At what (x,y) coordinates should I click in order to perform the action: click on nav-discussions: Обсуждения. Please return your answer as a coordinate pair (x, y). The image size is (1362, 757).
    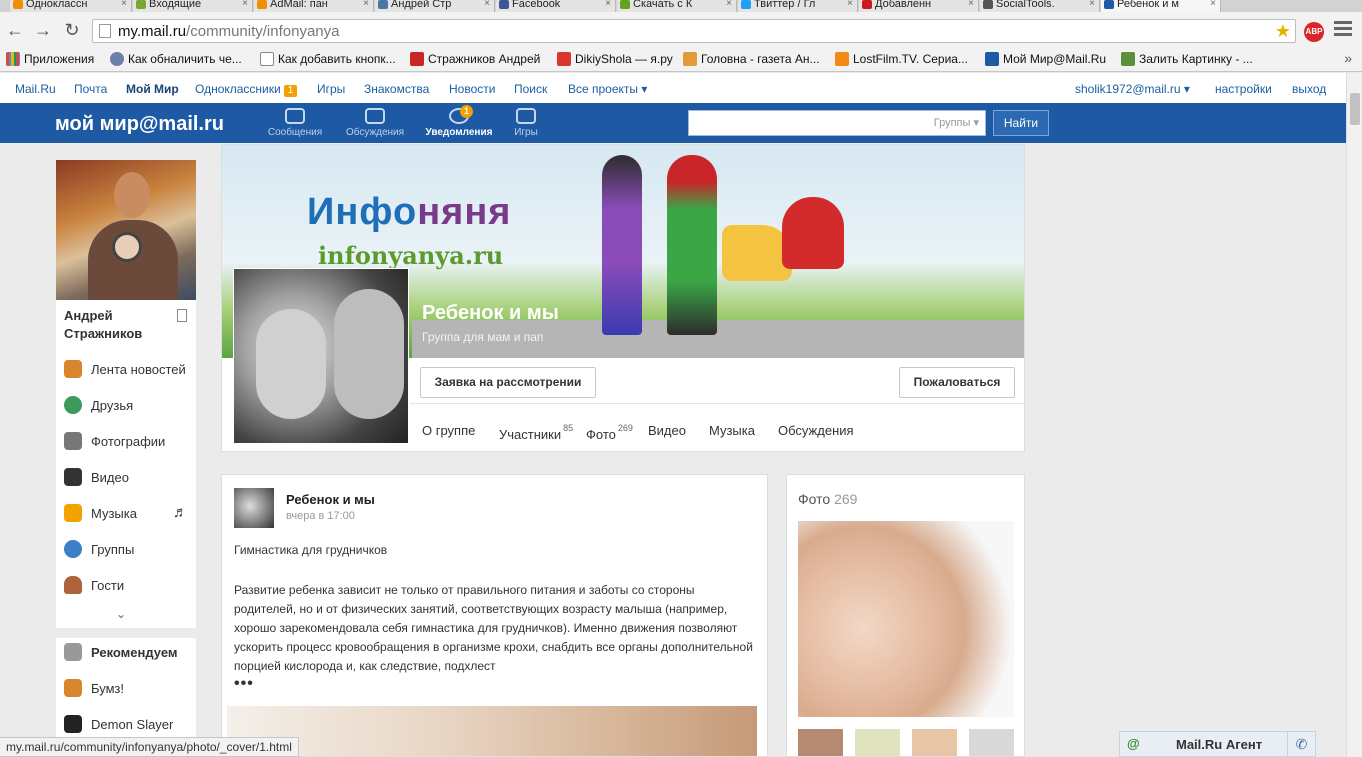
    Looking at the image, I should click on (375, 123).